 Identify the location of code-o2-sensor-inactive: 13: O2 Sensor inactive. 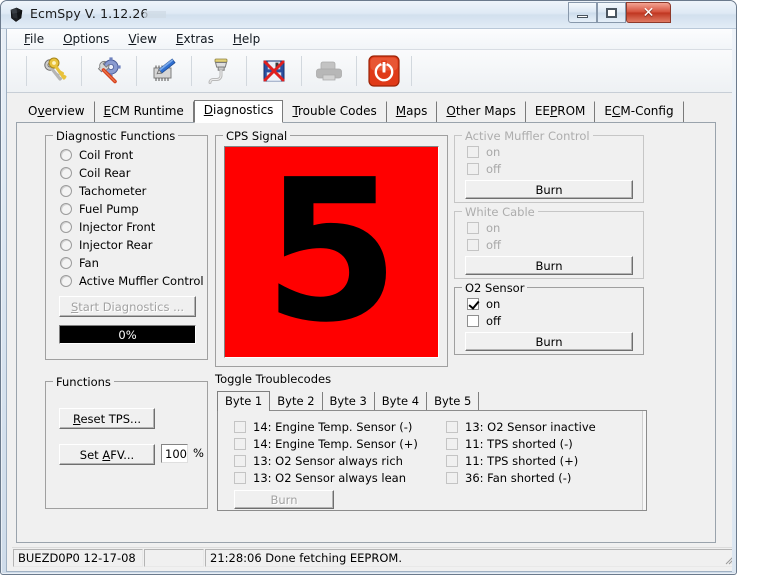
(521, 427).